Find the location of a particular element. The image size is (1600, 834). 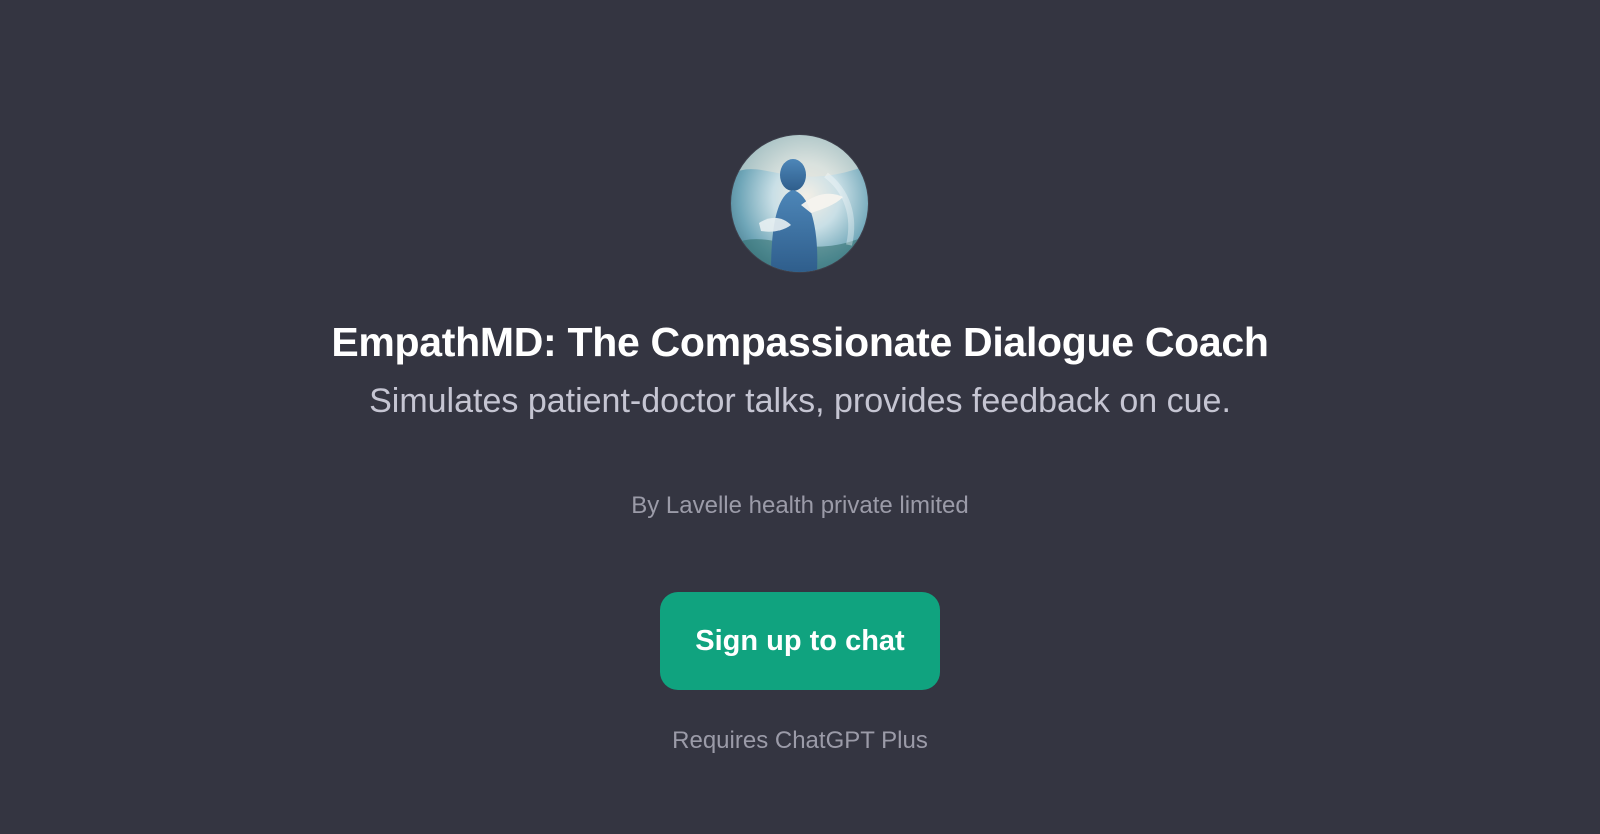

sign-up-button-label: Sign up to chat is located at coordinates (800, 640).